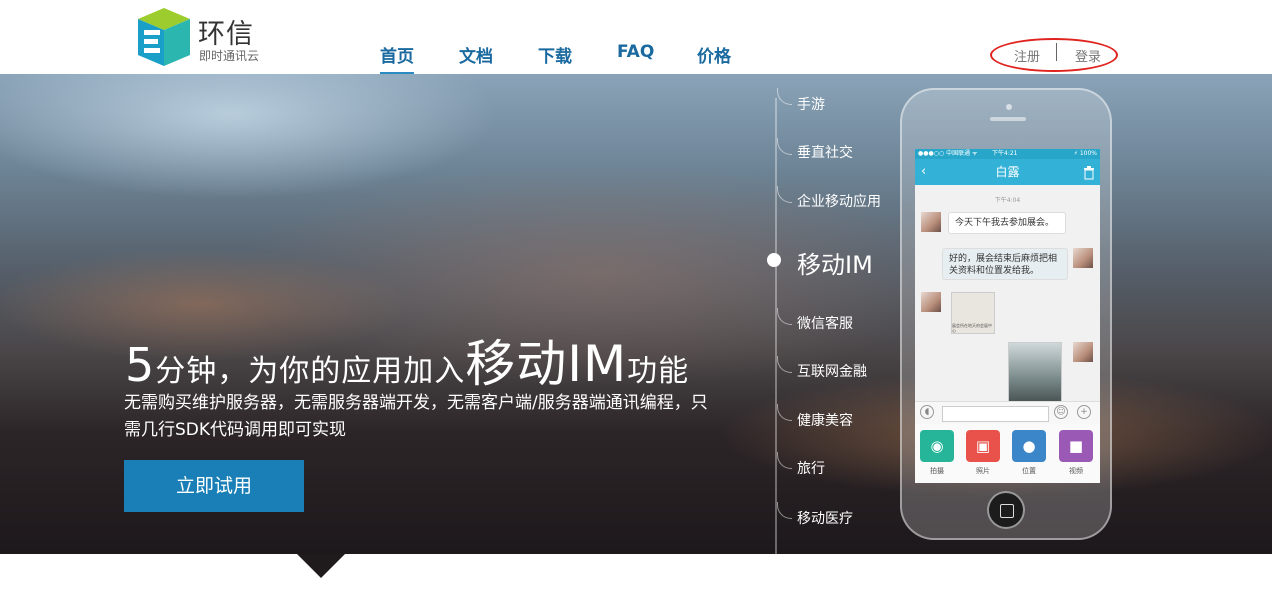  Describe the element at coordinates (1061, 412) in the screenshot. I see `emoji-icon: ☺` at that location.